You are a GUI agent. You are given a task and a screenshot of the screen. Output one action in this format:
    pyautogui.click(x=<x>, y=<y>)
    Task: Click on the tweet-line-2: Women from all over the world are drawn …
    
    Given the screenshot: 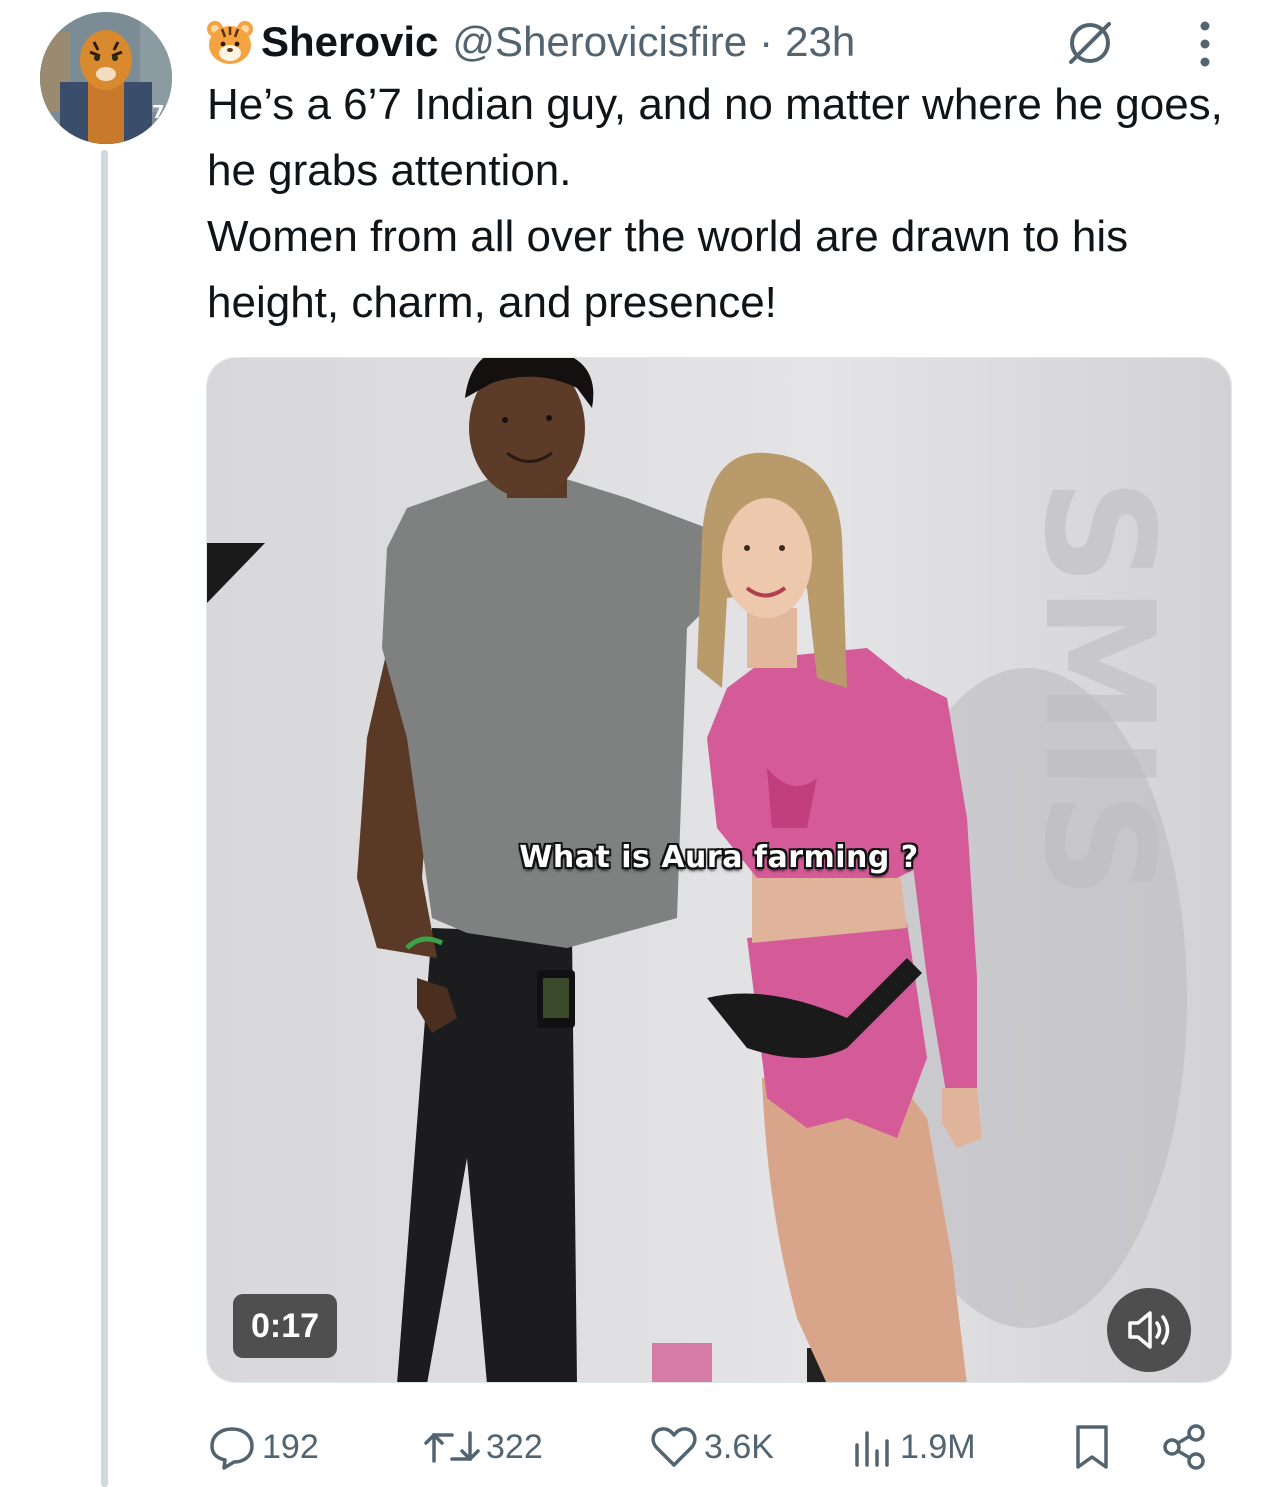 What is the action you would take?
    pyautogui.click(x=668, y=269)
    